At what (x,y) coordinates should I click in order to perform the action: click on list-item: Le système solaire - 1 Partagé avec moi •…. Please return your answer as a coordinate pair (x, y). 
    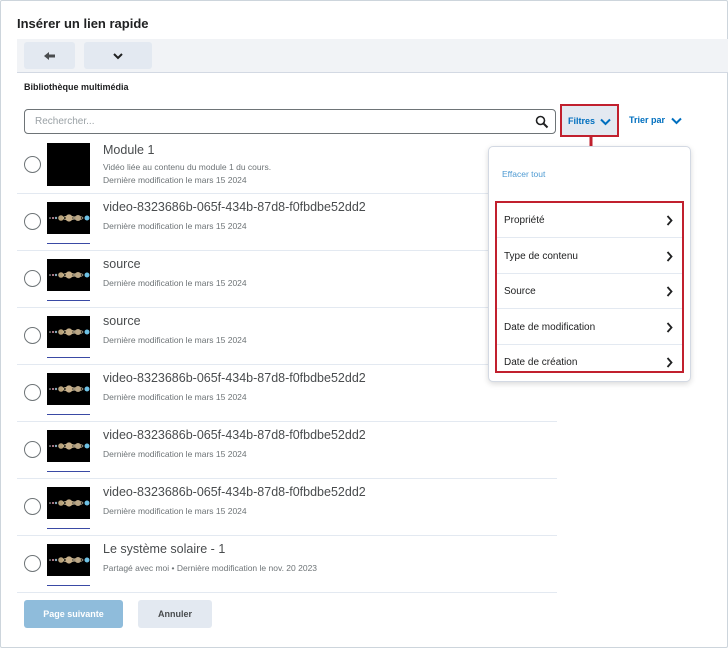
    Looking at the image, I should click on (287, 564).